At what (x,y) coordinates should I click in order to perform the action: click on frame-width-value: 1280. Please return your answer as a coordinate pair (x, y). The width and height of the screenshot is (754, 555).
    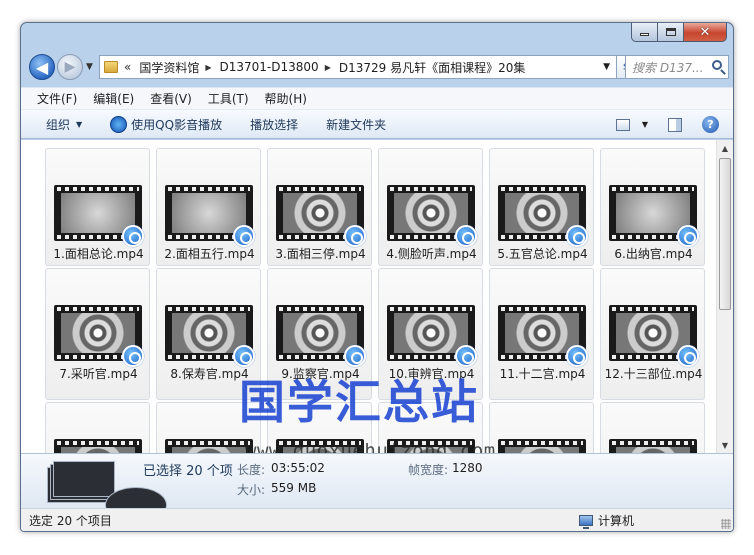
    Looking at the image, I should click on (467, 468).